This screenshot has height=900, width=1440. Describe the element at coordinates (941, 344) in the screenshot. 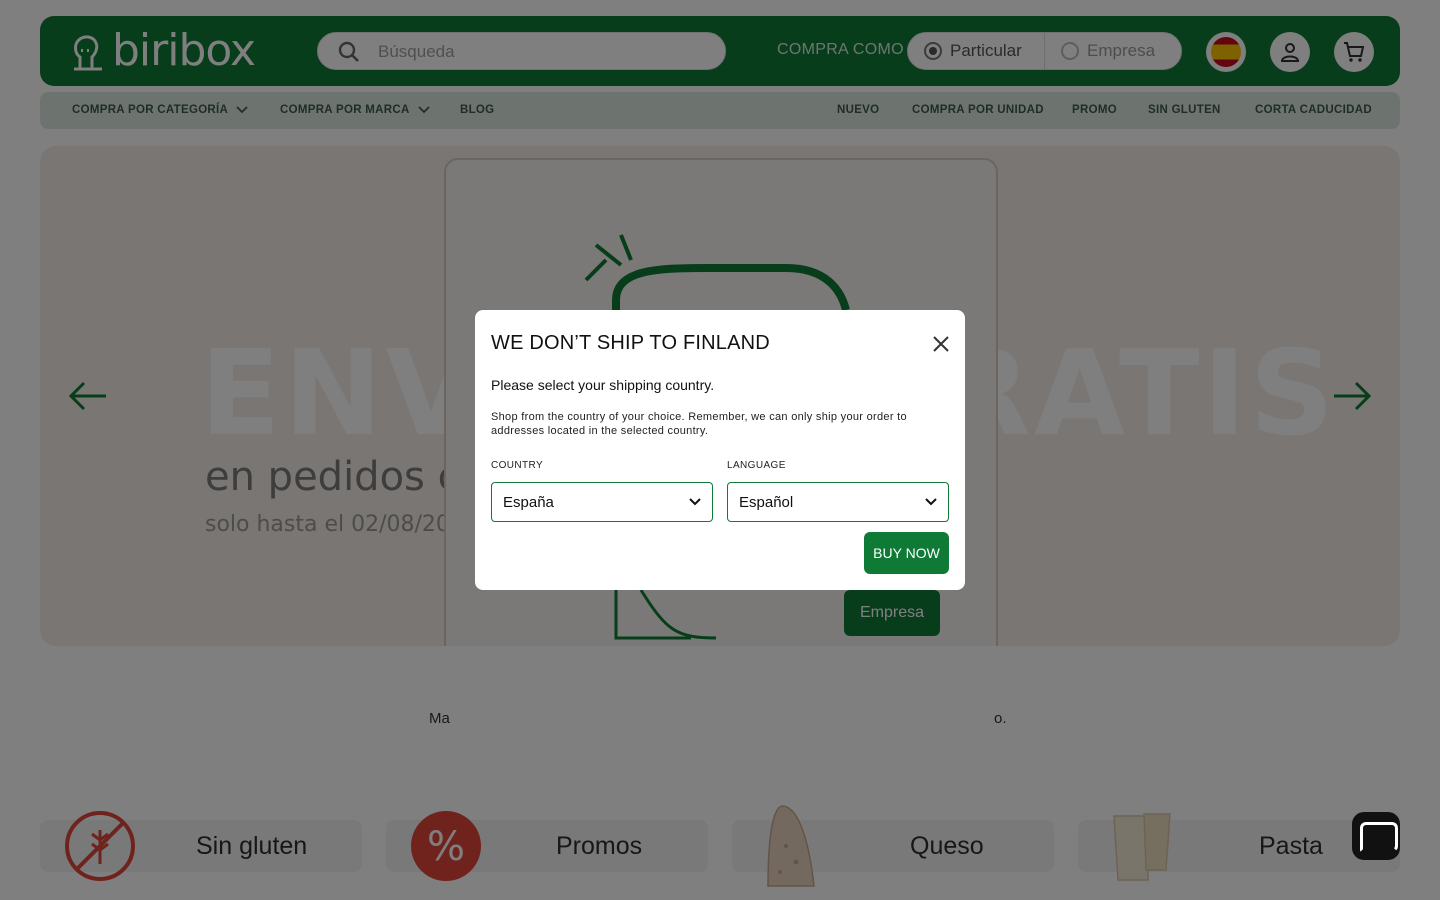

I see `close-icon` at that location.